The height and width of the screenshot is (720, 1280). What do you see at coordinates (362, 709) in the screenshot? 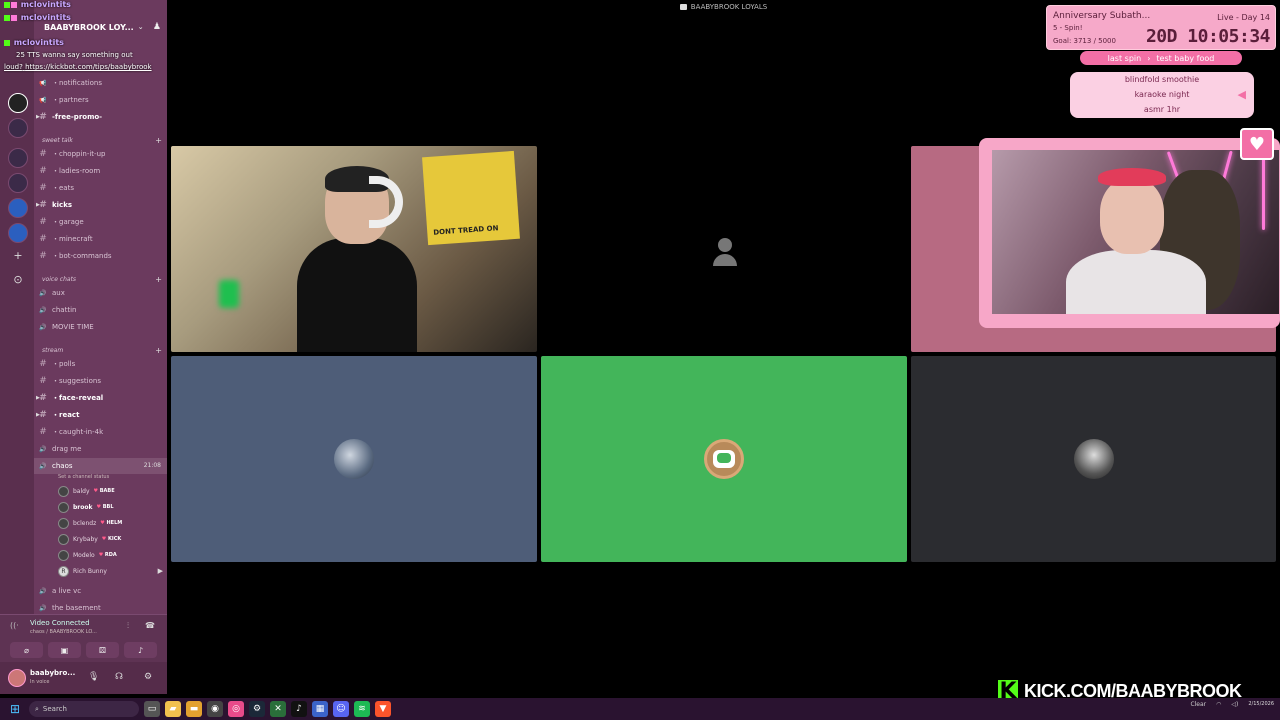
I see `spotify-icon: ≋` at bounding box center [362, 709].